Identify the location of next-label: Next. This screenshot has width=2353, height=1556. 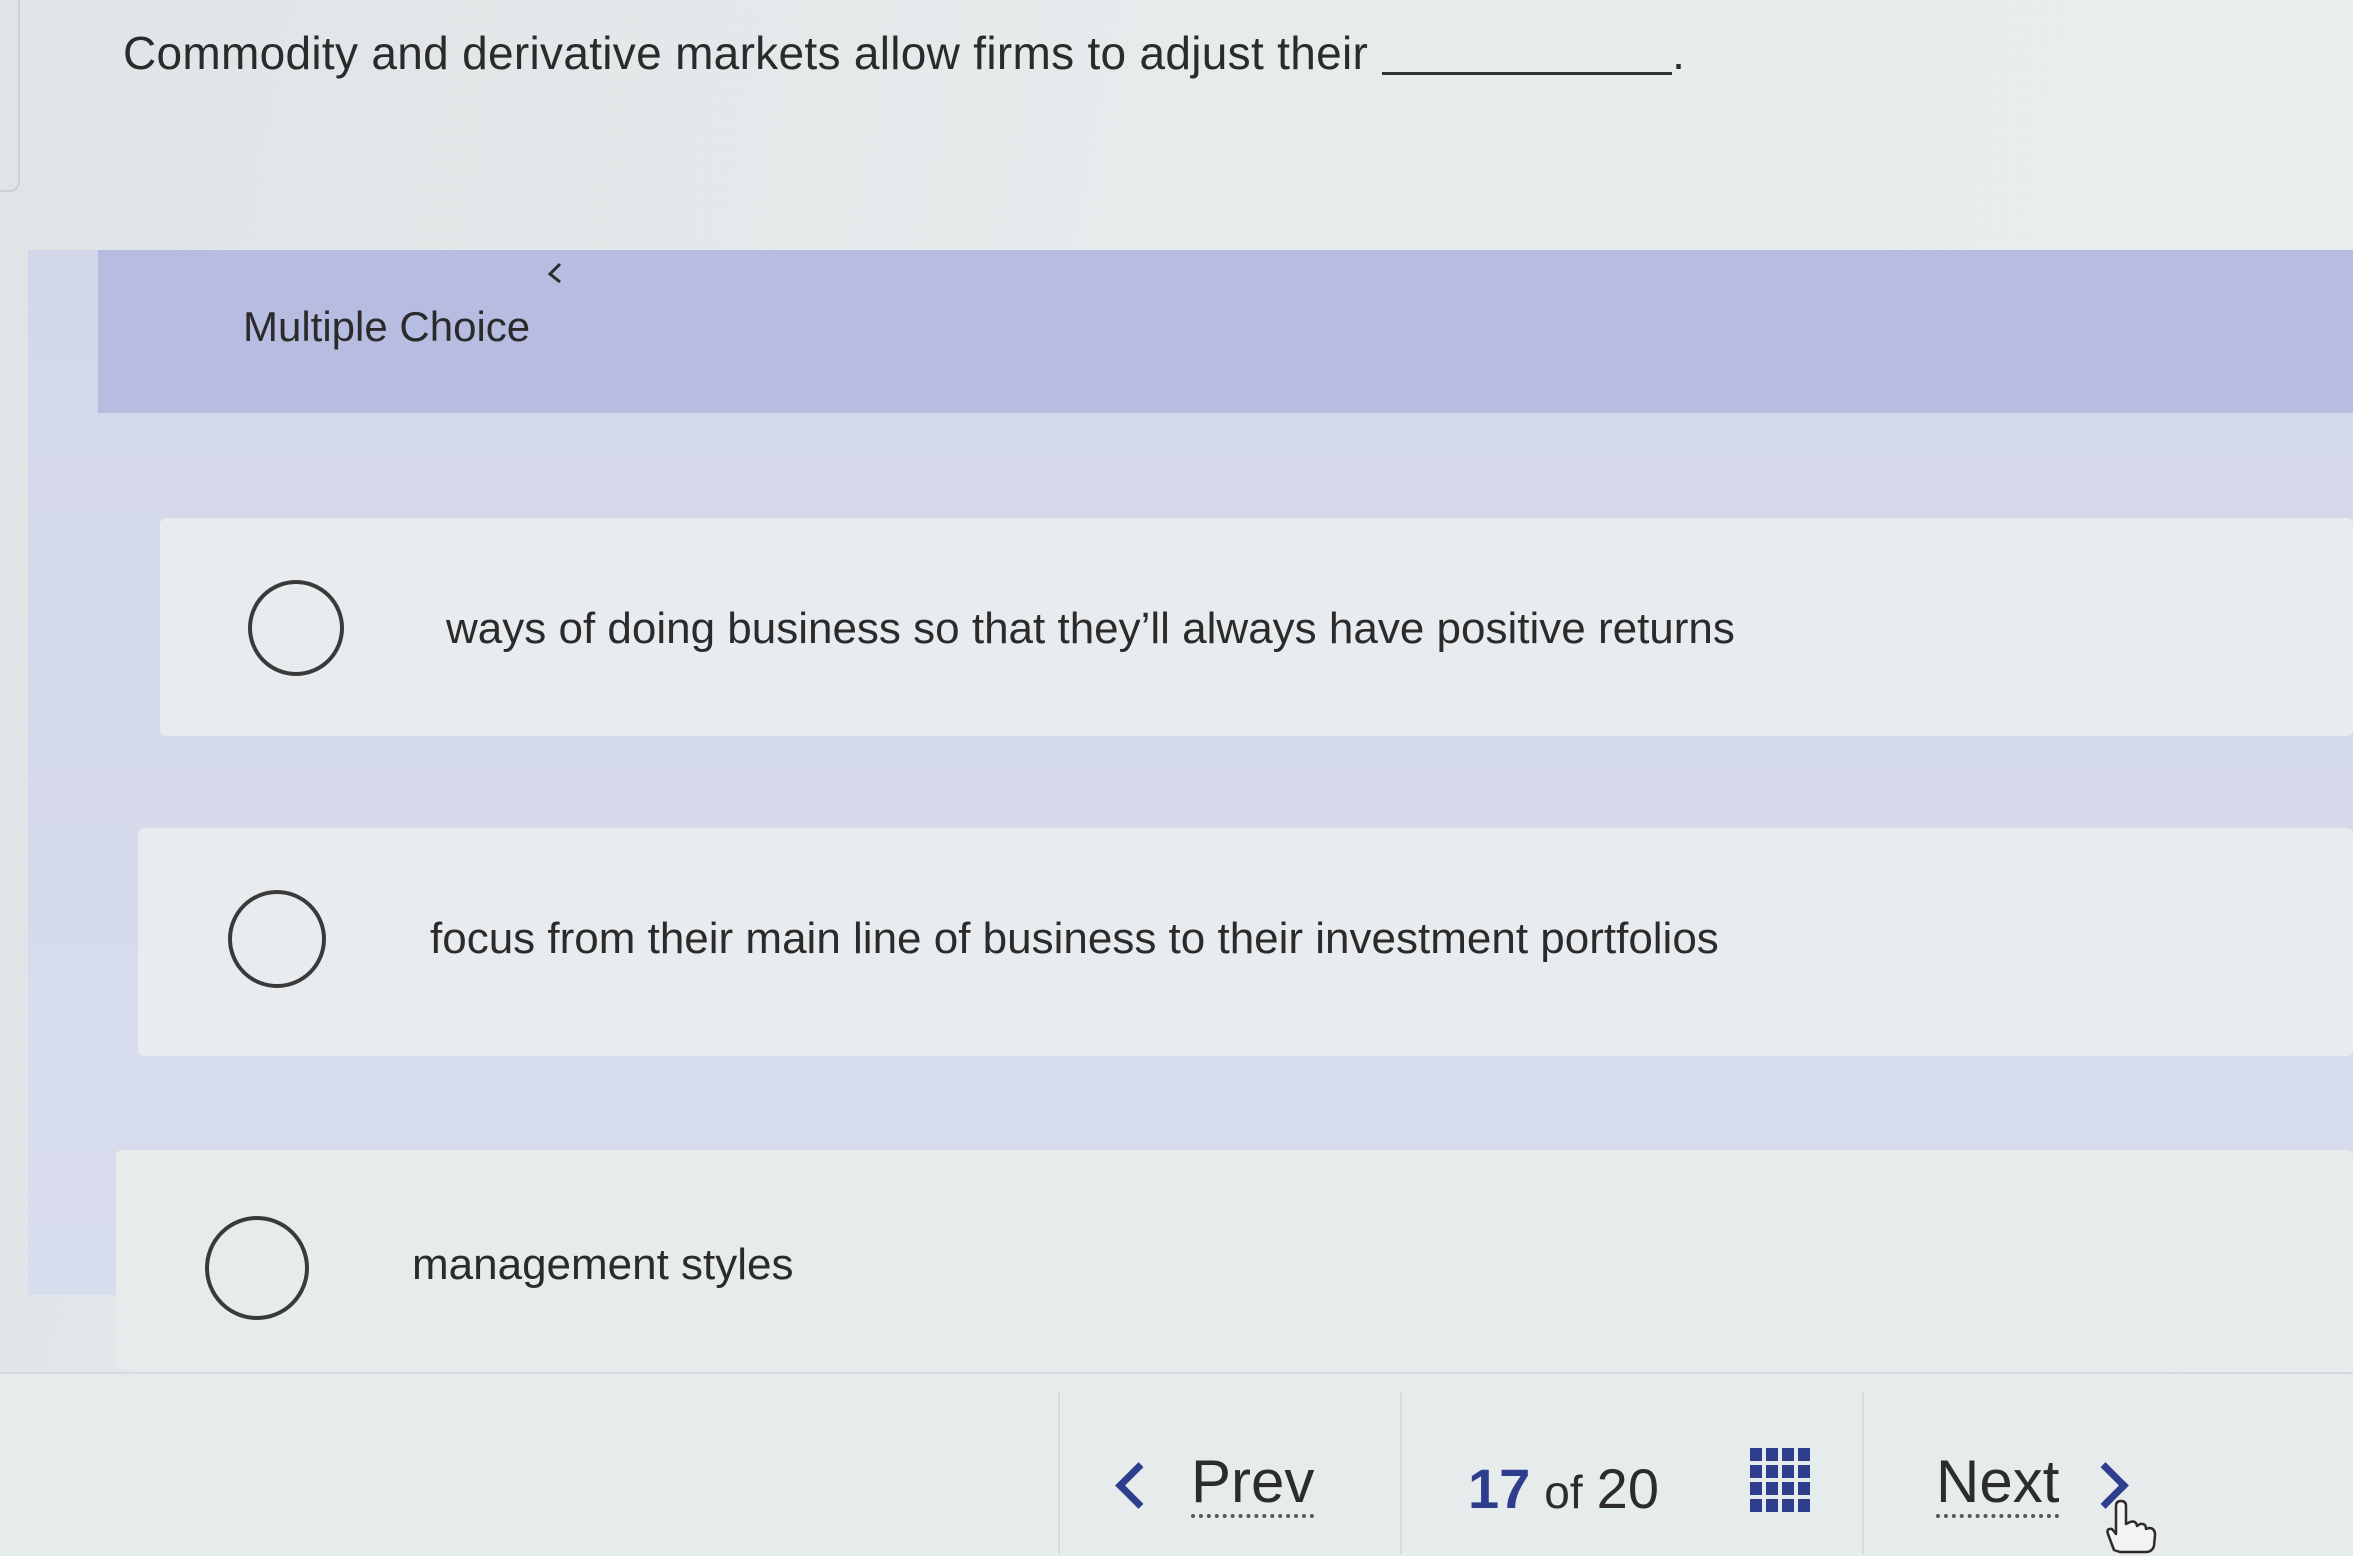
(1998, 1485).